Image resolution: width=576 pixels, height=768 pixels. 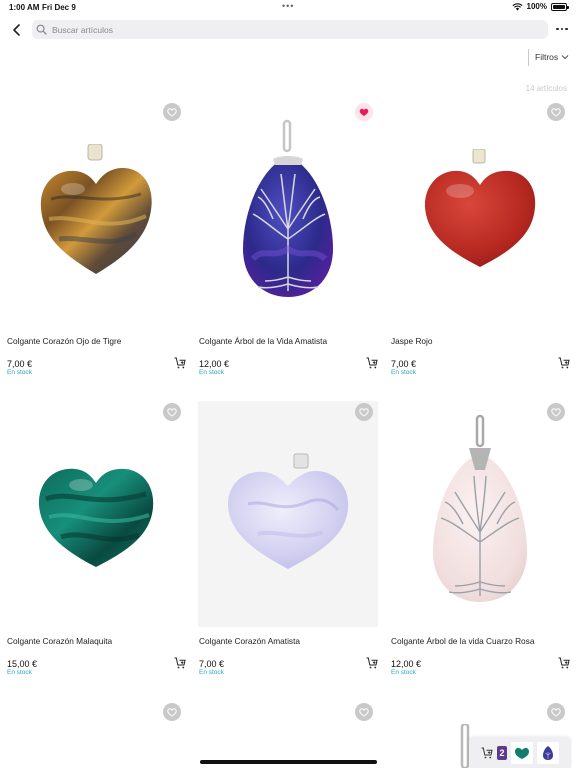 What do you see at coordinates (528, 57) in the screenshot?
I see `filter-divider` at bounding box center [528, 57].